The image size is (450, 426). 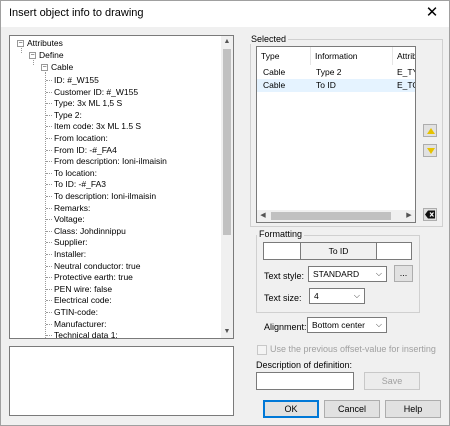 What do you see at coordinates (51, 55) in the screenshot?
I see `tree-node-define: Define` at bounding box center [51, 55].